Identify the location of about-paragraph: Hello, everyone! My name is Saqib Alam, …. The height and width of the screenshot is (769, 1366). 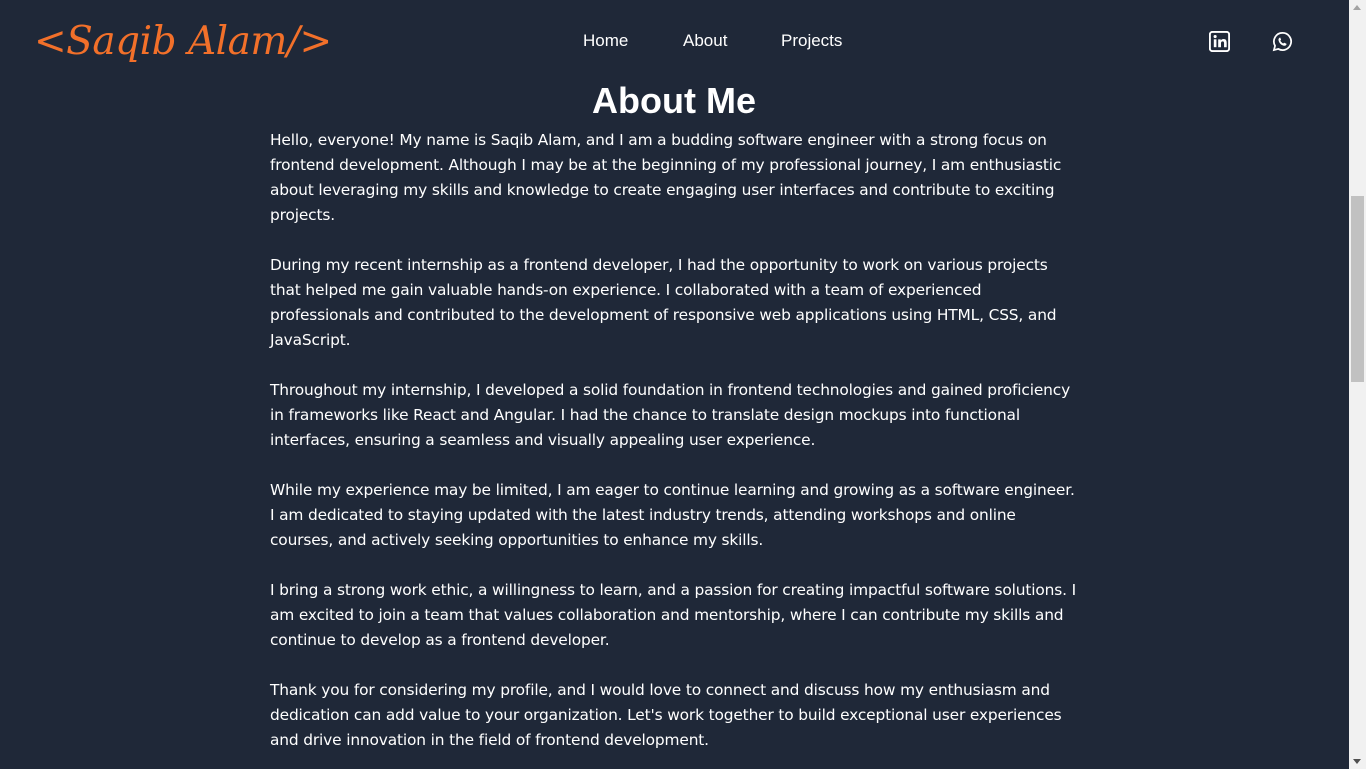
(666, 177).